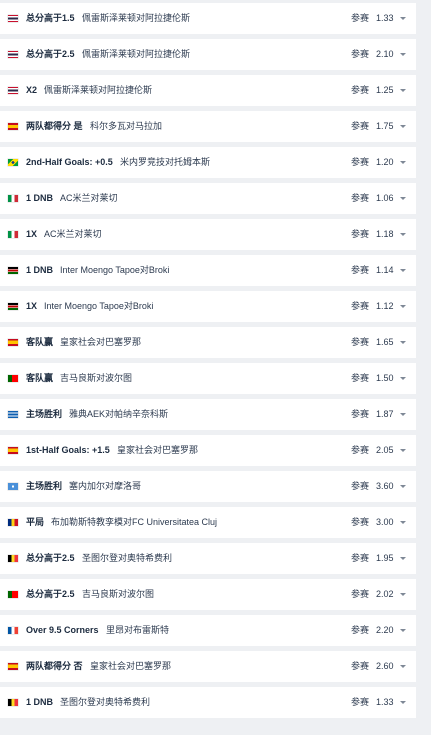 The image size is (431, 735). I want to click on bet-row: 主场胜利 雅典AEK对帕纳辛奈科斯 参赛 1.87, so click(208, 414).